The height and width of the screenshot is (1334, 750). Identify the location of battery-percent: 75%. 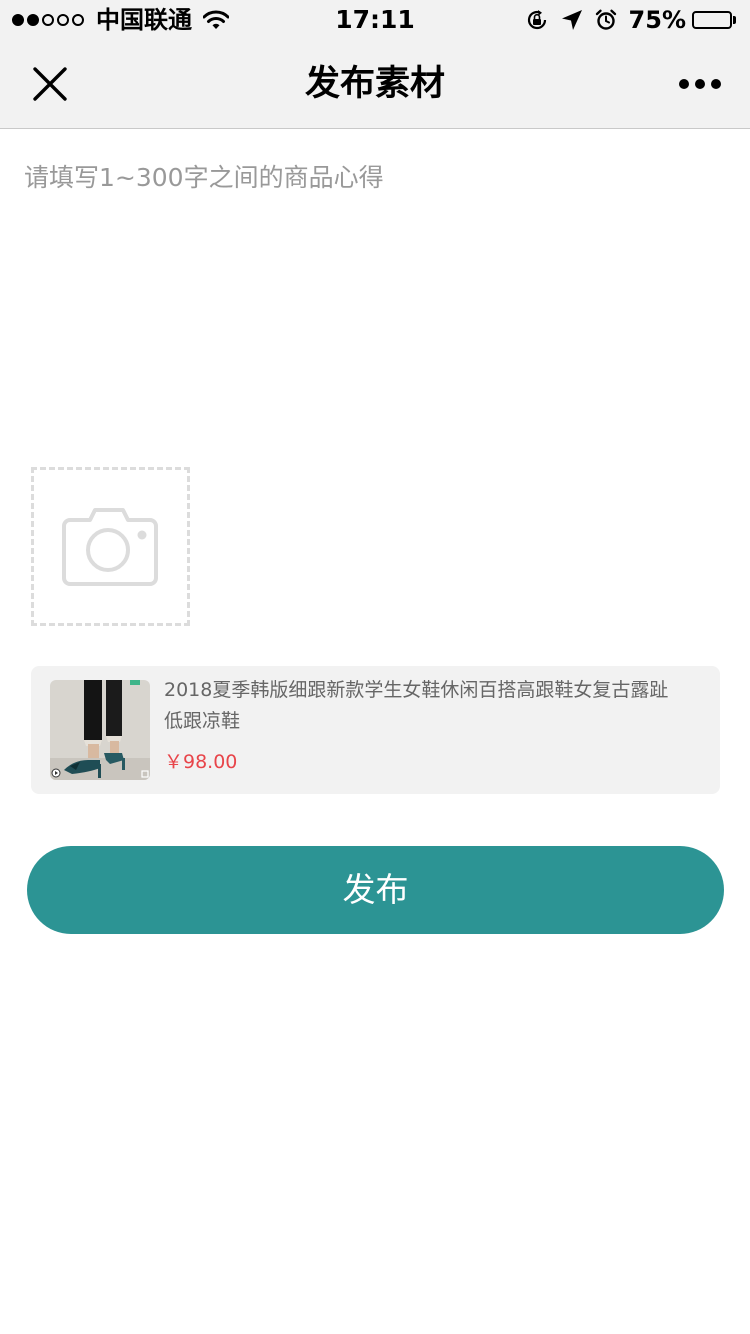
(657, 20).